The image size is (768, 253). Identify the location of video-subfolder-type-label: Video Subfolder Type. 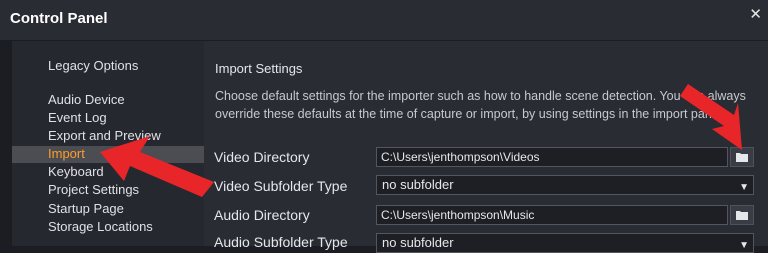
(281, 186).